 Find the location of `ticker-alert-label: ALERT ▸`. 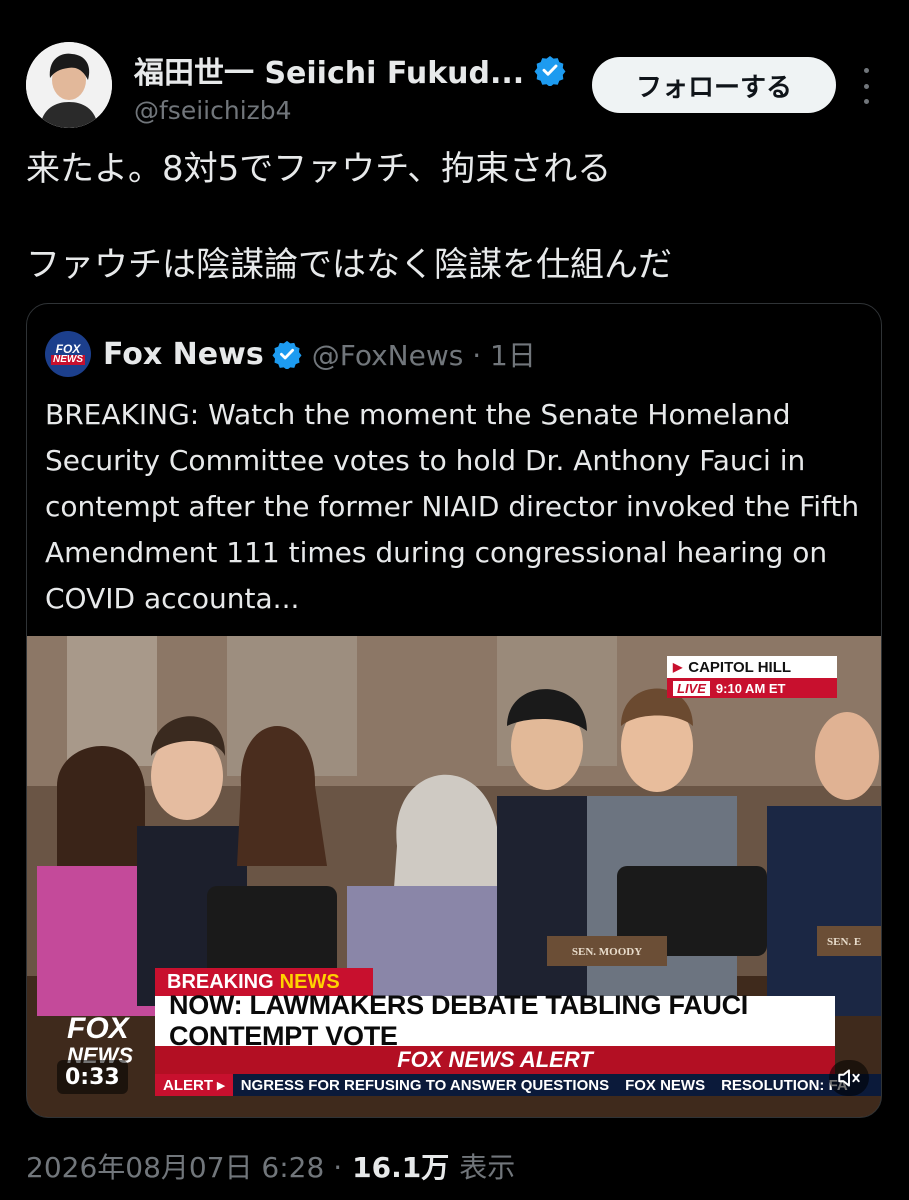

ticker-alert-label: ALERT ▸ is located at coordinates (194, 1085).